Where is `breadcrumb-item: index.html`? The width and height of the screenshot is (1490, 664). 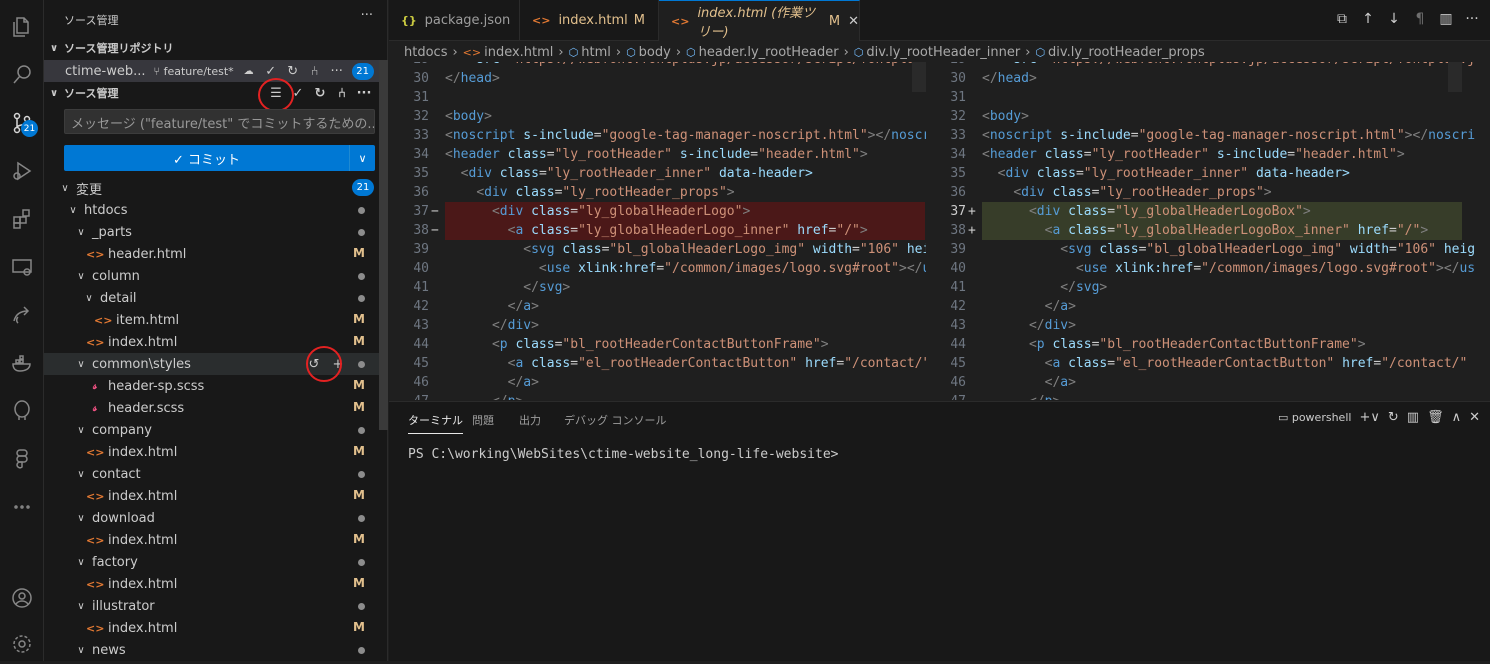
breadcrumb-item: index.html is located at coordinates (518, 52).